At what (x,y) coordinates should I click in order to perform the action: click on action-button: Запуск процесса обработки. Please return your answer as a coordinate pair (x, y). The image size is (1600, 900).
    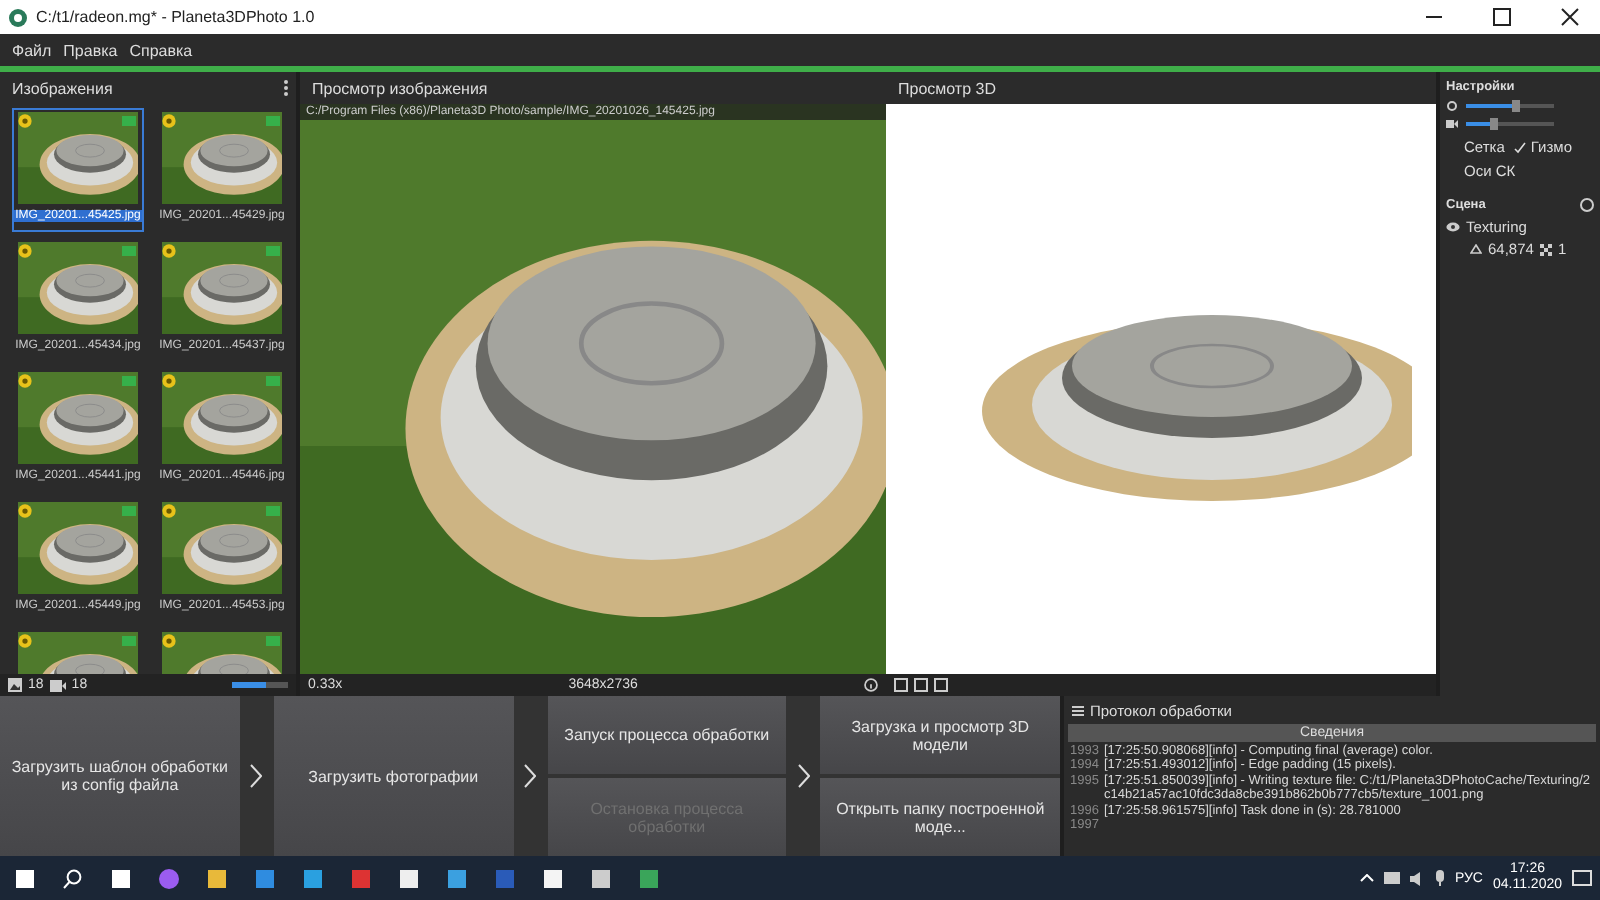
    Looking at the image, I should click on (667, 735).